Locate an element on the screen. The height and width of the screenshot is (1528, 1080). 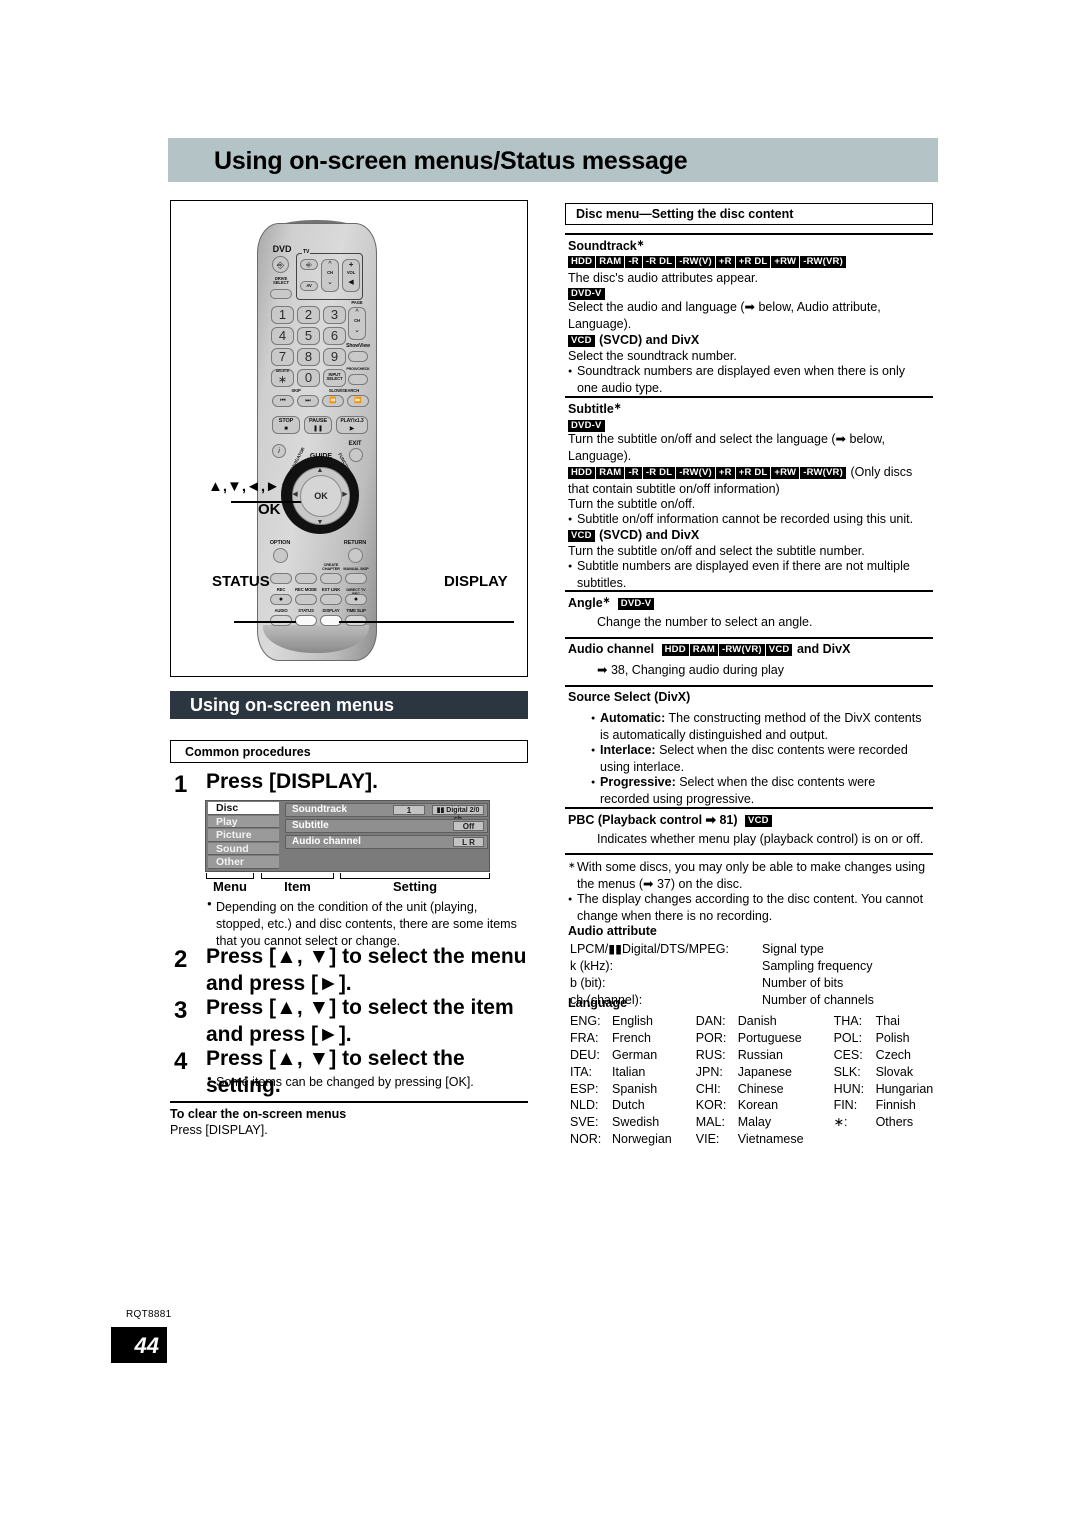
lang-code-c3-4: HUN: is located at coordinates (849, 1088).